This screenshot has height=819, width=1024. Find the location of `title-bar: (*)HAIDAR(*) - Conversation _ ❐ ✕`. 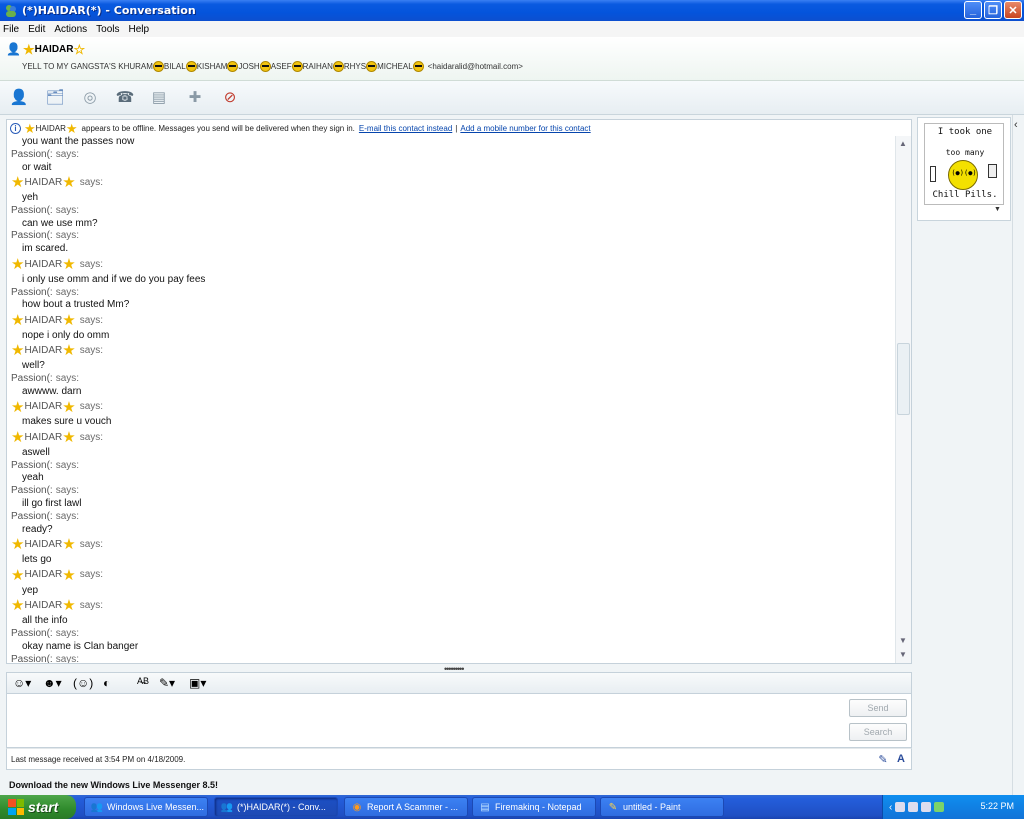

title-bar: (*)HAIDAR(*) - Conversation _ ❐ ✕ is located at coordinates (512, 10).